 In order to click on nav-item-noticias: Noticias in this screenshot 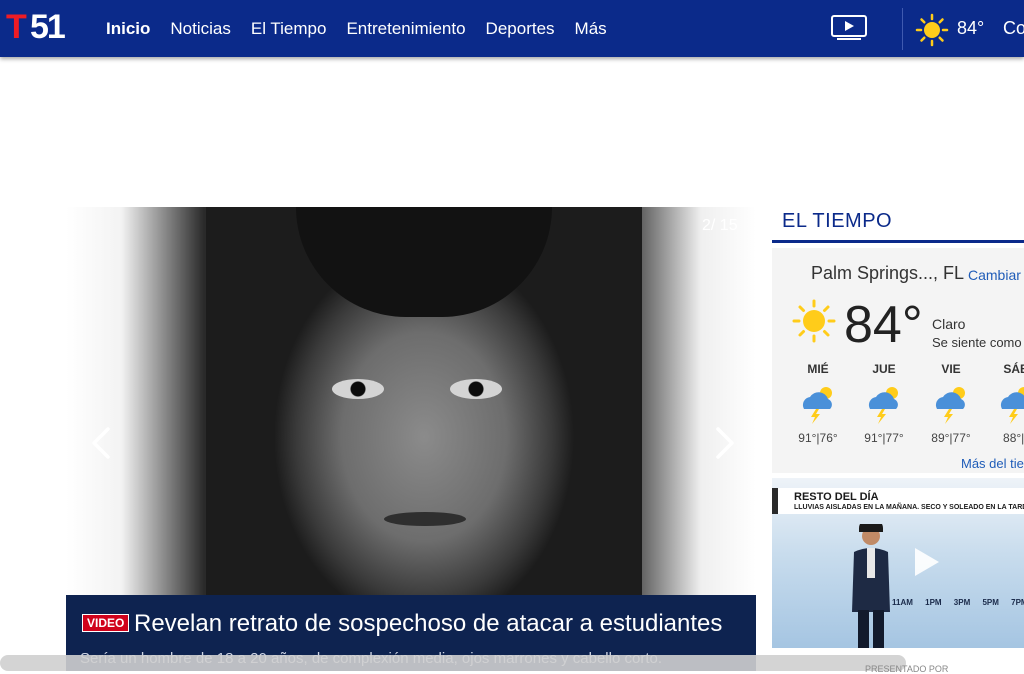, I will do `click(200, 29)`.